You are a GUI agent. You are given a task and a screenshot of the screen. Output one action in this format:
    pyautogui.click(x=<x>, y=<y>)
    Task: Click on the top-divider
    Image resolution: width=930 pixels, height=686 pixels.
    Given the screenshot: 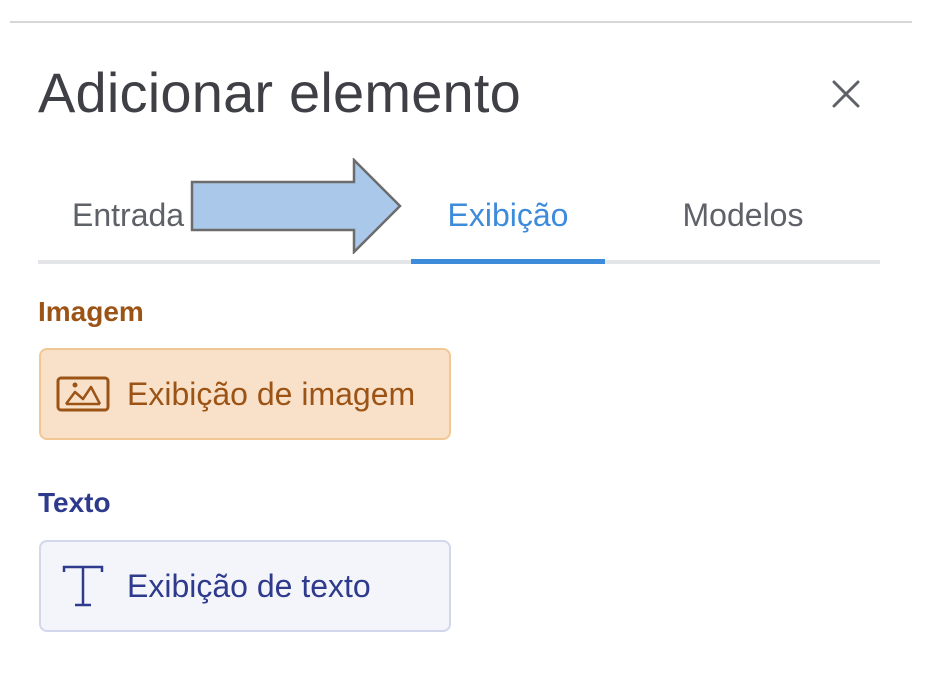 What is the action you would take?
    pyautogui.click(x=461, y=22)
    